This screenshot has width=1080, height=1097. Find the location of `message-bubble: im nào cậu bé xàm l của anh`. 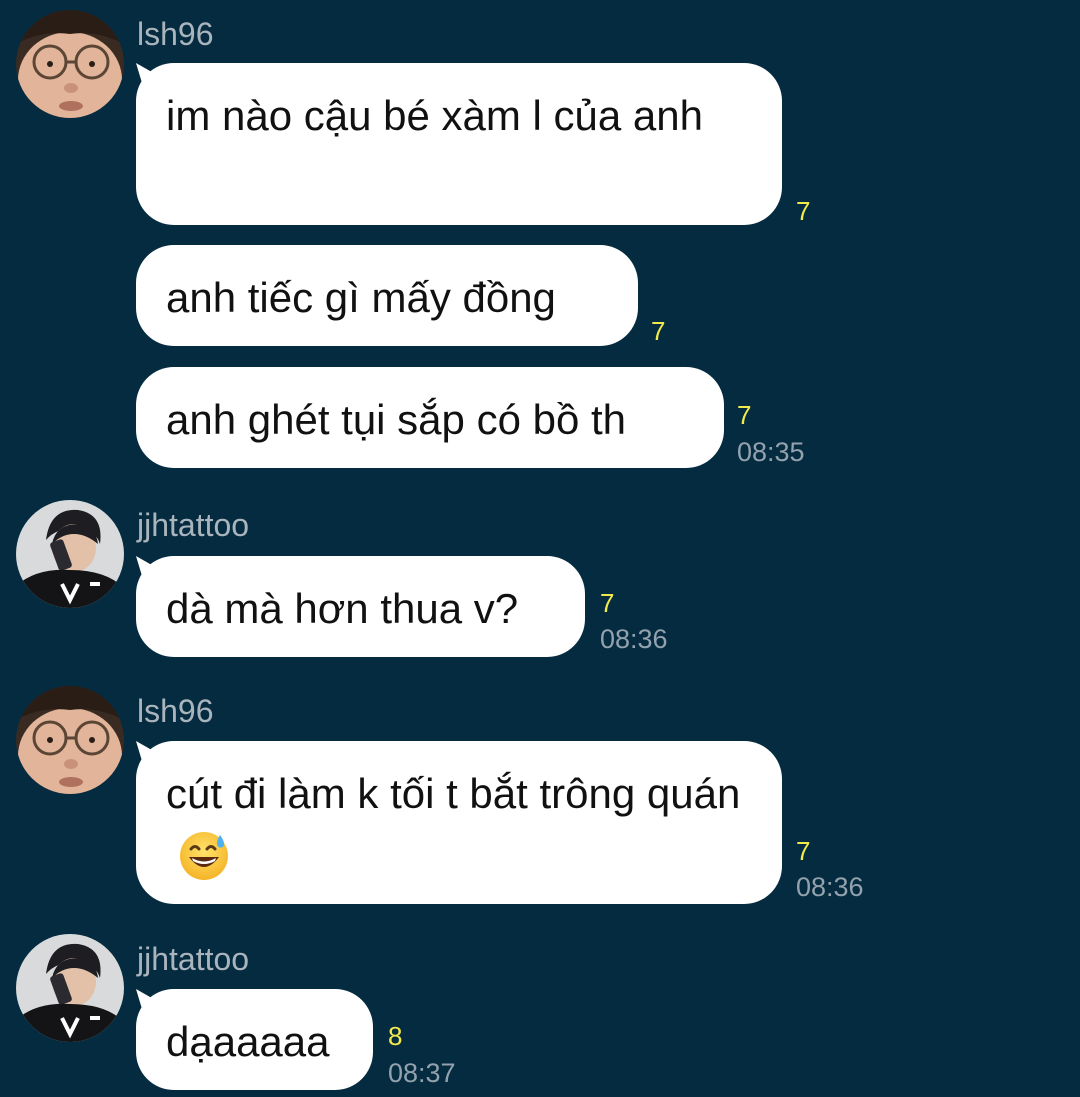

message-bubble: im nào cậu bé xàm l của anh is located at coordinates (459, 144).